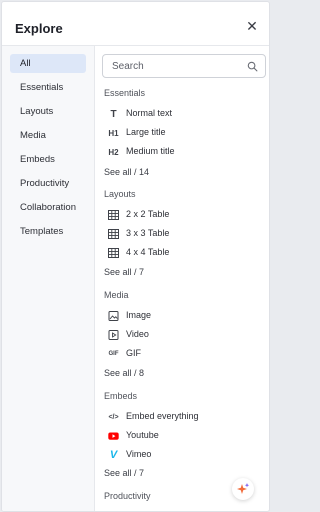 Image resolution: width=320 pixels, height=512 pixels. I want to click on item-2x2-table: 2 x 2 Table, so click(184, 215).